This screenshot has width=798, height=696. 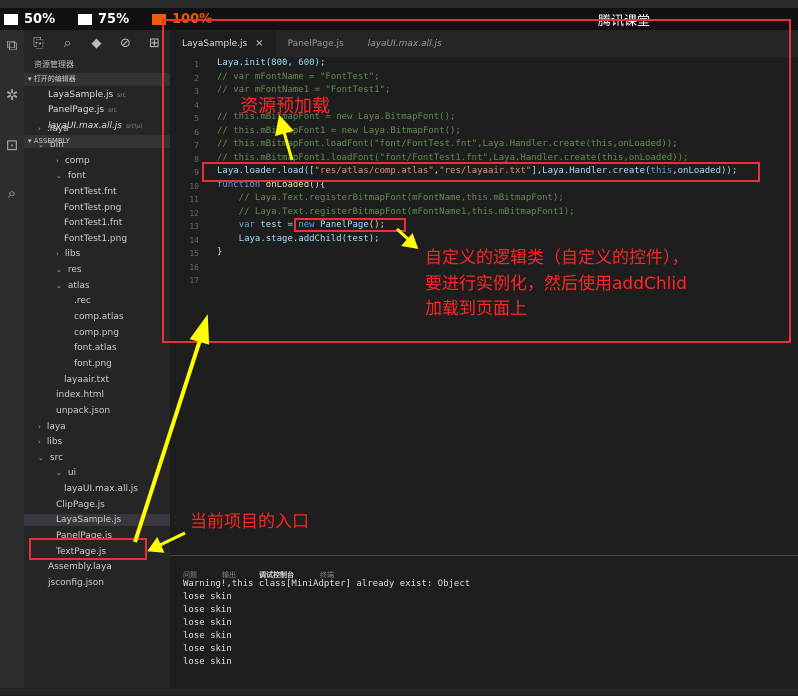 I want to click on annotation-entry: 当前项目的入口, so click(x=249, y=522).